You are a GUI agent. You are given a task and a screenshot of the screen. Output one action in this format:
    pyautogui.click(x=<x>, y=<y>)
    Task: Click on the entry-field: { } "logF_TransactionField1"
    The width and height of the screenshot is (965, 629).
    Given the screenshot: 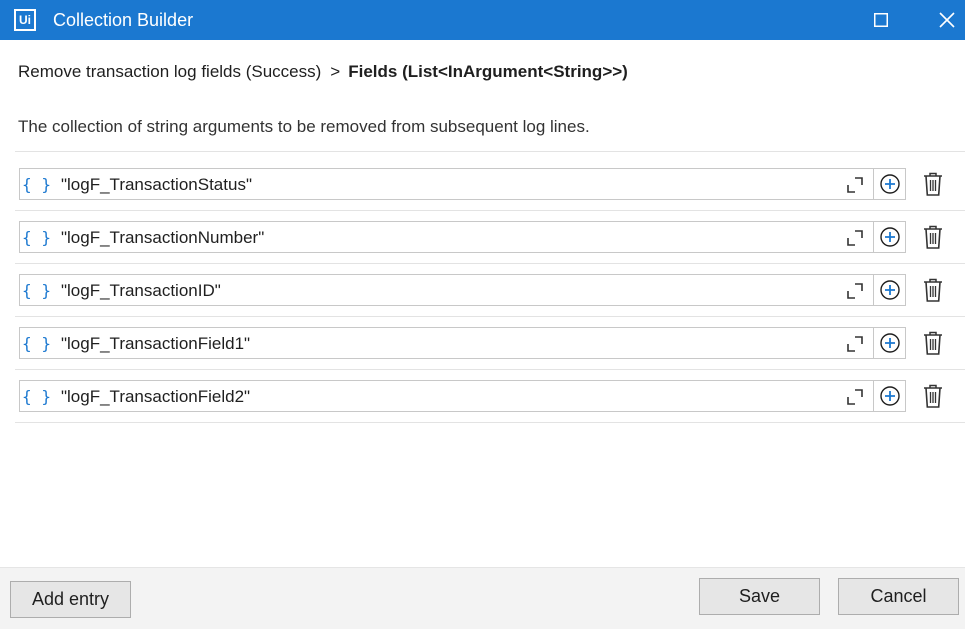 What is the action you would take?
    pyautogui.click(x=462, y=343)
    